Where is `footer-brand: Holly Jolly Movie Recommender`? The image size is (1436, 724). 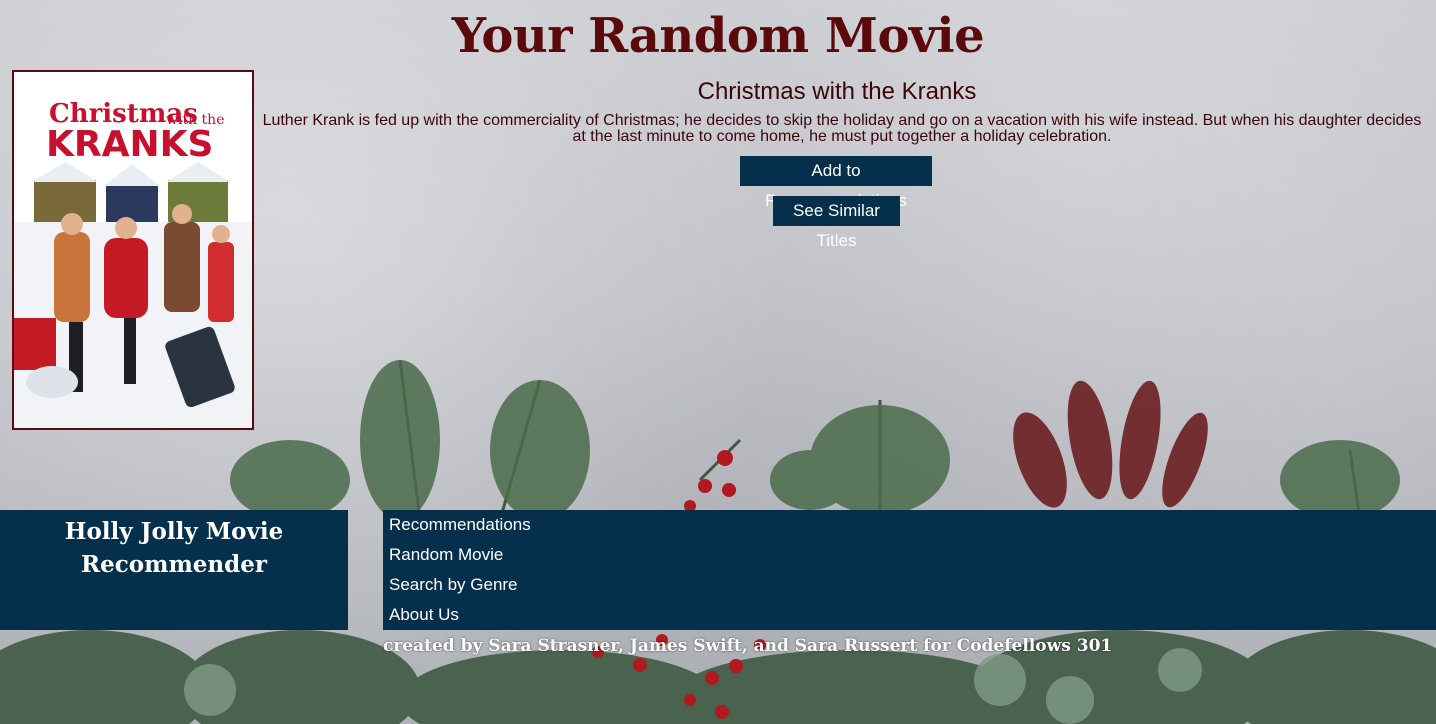
footer-brand: Holly Jolly Movie Recommender is located at coordinates (174, 570).